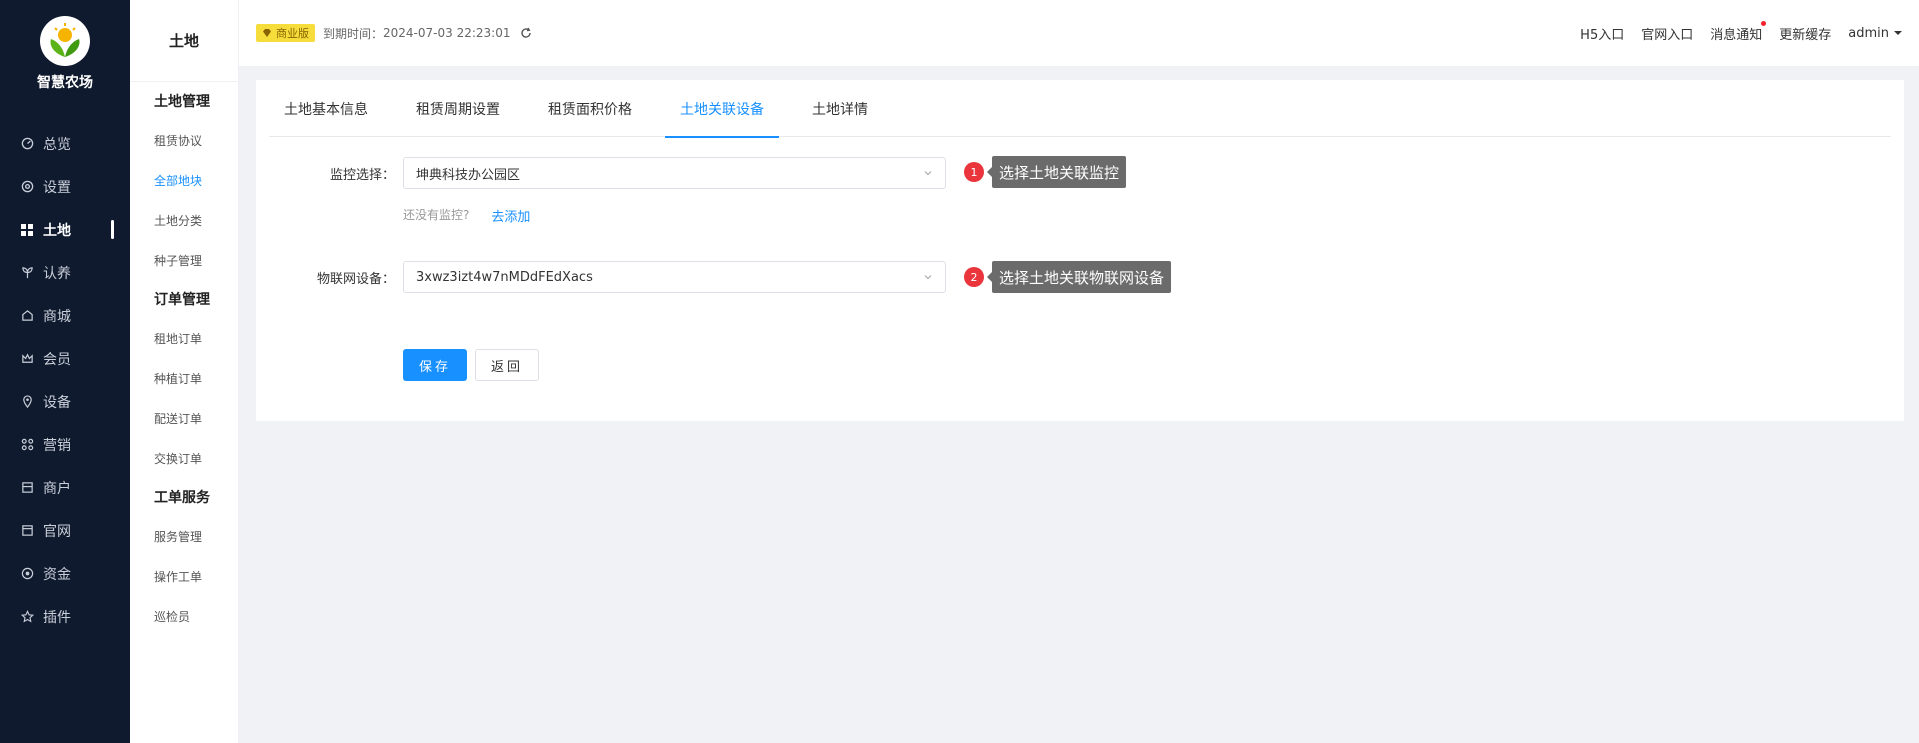  Describe the element at coordinates (510, 215) in the screenshot. I see `add-monitor-link: 去添加` at that location.